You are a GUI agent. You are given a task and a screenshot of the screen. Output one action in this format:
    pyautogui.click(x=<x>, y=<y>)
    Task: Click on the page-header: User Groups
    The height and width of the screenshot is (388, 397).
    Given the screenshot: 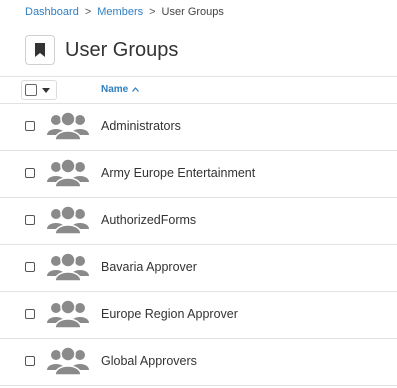 What is the action you would take?
    pyautogui.click(x=101, y=50)
    